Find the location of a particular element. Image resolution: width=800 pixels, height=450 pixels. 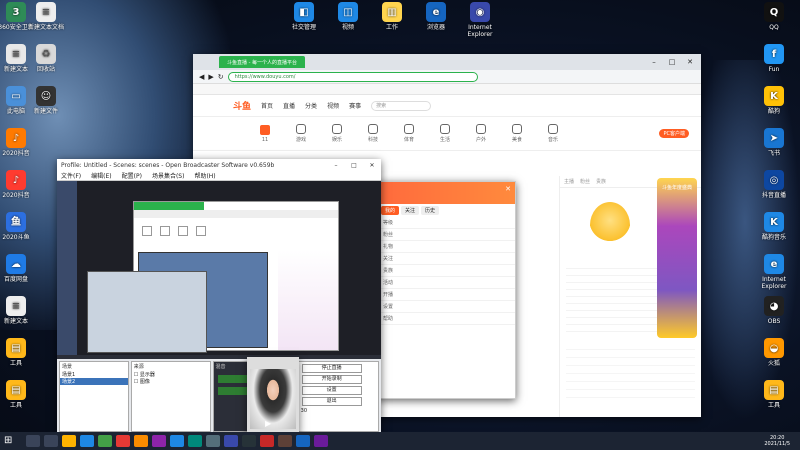

scene-item-selected: 场景2 is located at coordinates (94, 381).